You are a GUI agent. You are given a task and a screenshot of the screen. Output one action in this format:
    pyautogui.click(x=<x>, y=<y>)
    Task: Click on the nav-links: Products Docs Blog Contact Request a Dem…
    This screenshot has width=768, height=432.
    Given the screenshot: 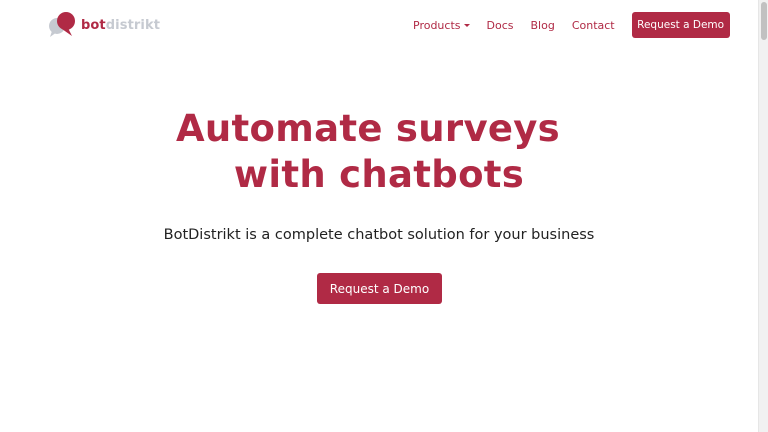 What is the action you would take?
    pyautogui.click(x=571, y=25)
    